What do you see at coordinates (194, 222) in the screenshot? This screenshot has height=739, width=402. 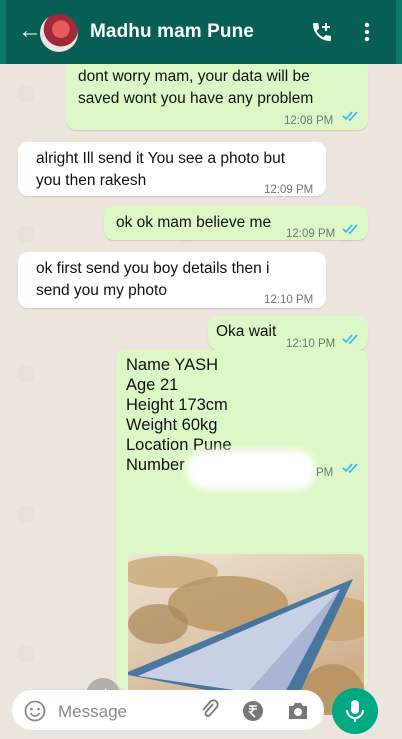 I see `message-text: ok ok mam believe me` at bounding box center [194, 222].